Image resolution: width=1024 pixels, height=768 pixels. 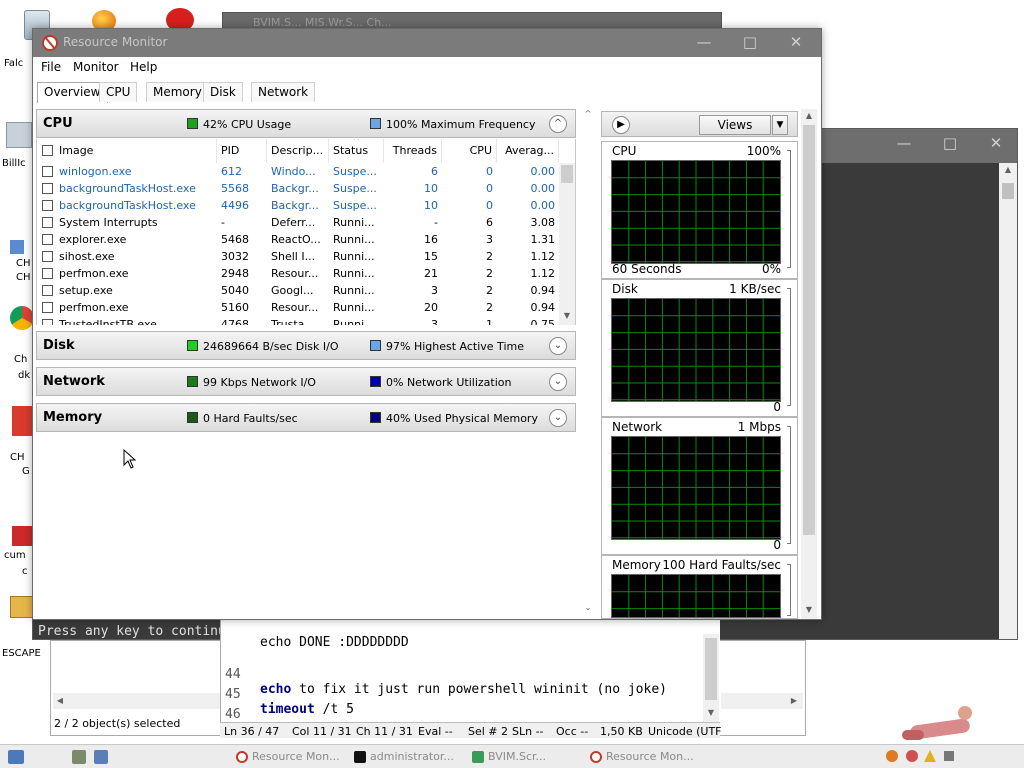 What do you see at coordinates (297, 307) in the screenshot?
I see `table-row: perfmon.exe 5160 Resour... Runni... 20 2 0.94` at bounding box center [297, 307].